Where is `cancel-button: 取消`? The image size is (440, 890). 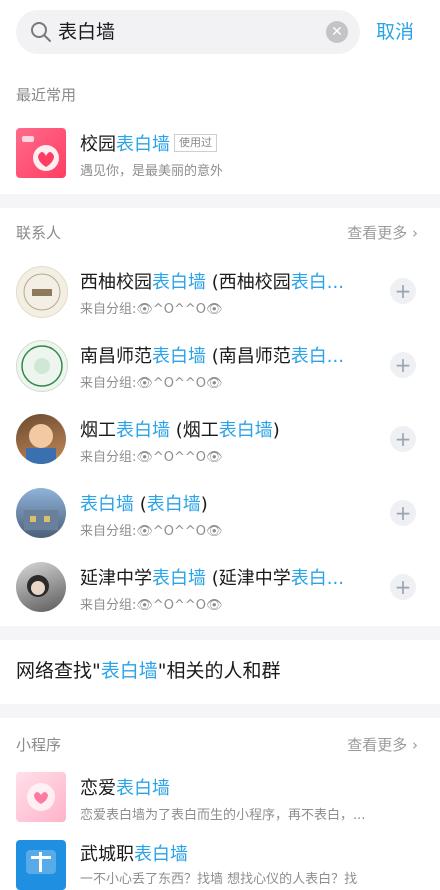
cancel-button: 取消 is located at coordinates (395, 32).